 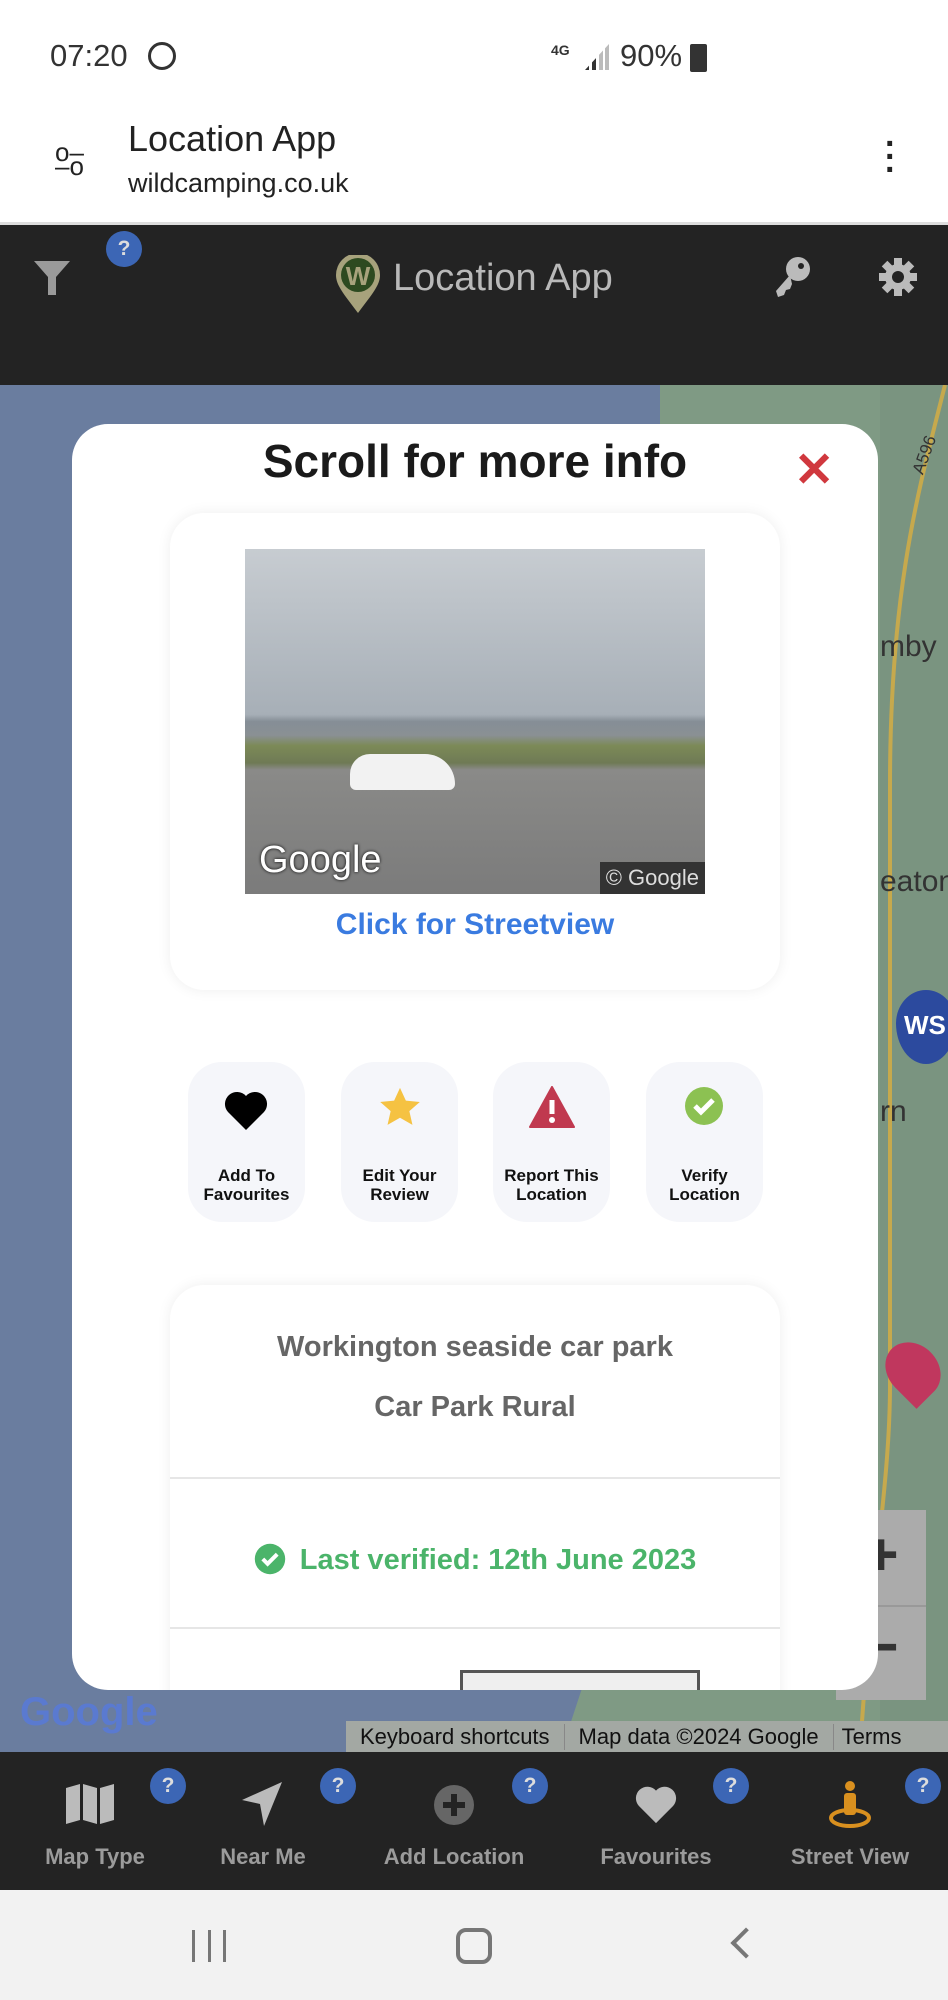 I want to click on nav-label: Favourites, so click(x=656, y=1856).